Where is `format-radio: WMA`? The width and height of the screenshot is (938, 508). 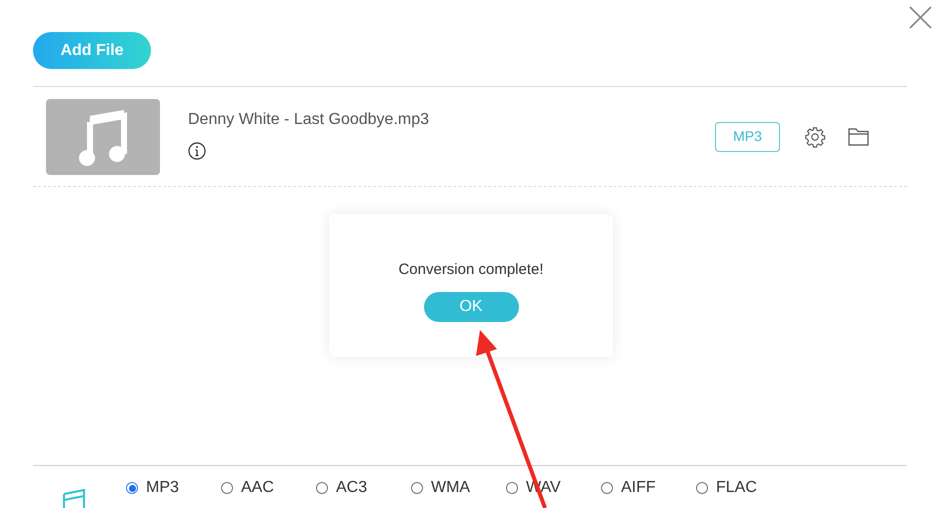
format-radio: WMA is located at coordinates (458, 488).